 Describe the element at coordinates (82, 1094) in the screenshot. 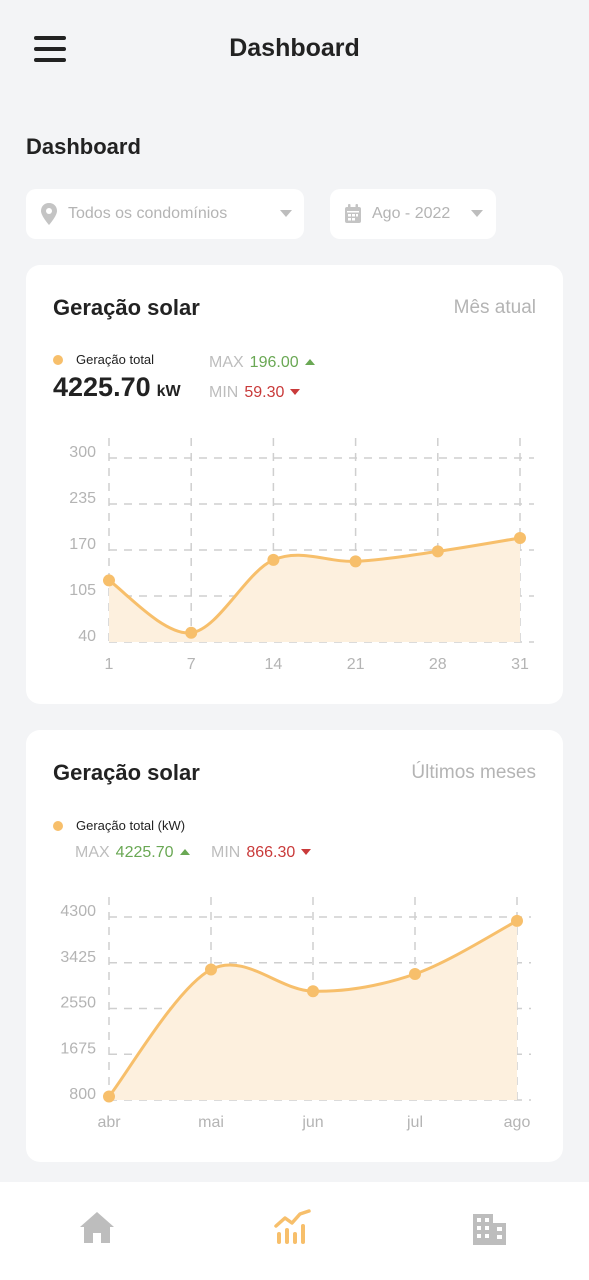

I see `y-tick-label: 800` at that location.